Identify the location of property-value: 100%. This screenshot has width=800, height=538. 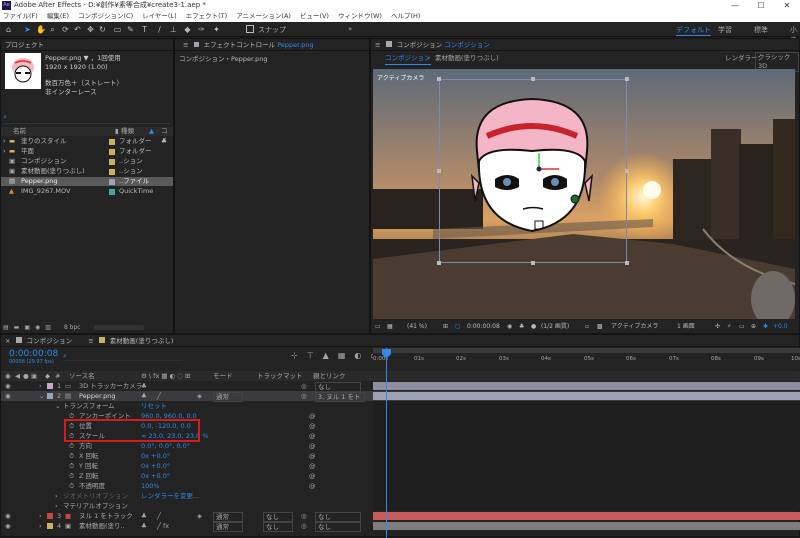
(150, 486).